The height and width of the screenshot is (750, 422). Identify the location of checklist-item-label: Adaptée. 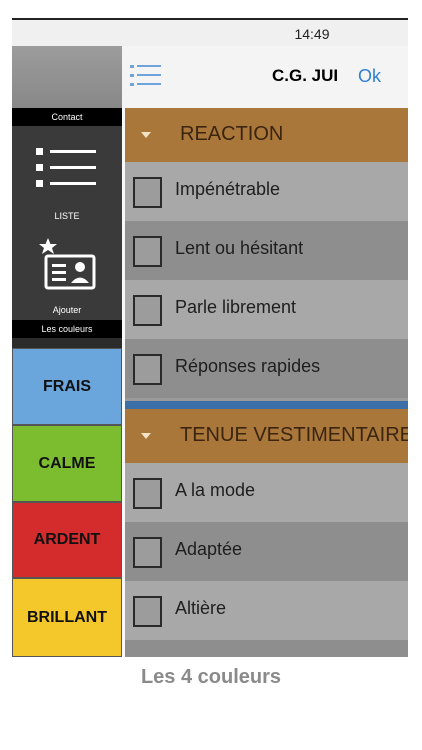
(209, 549).